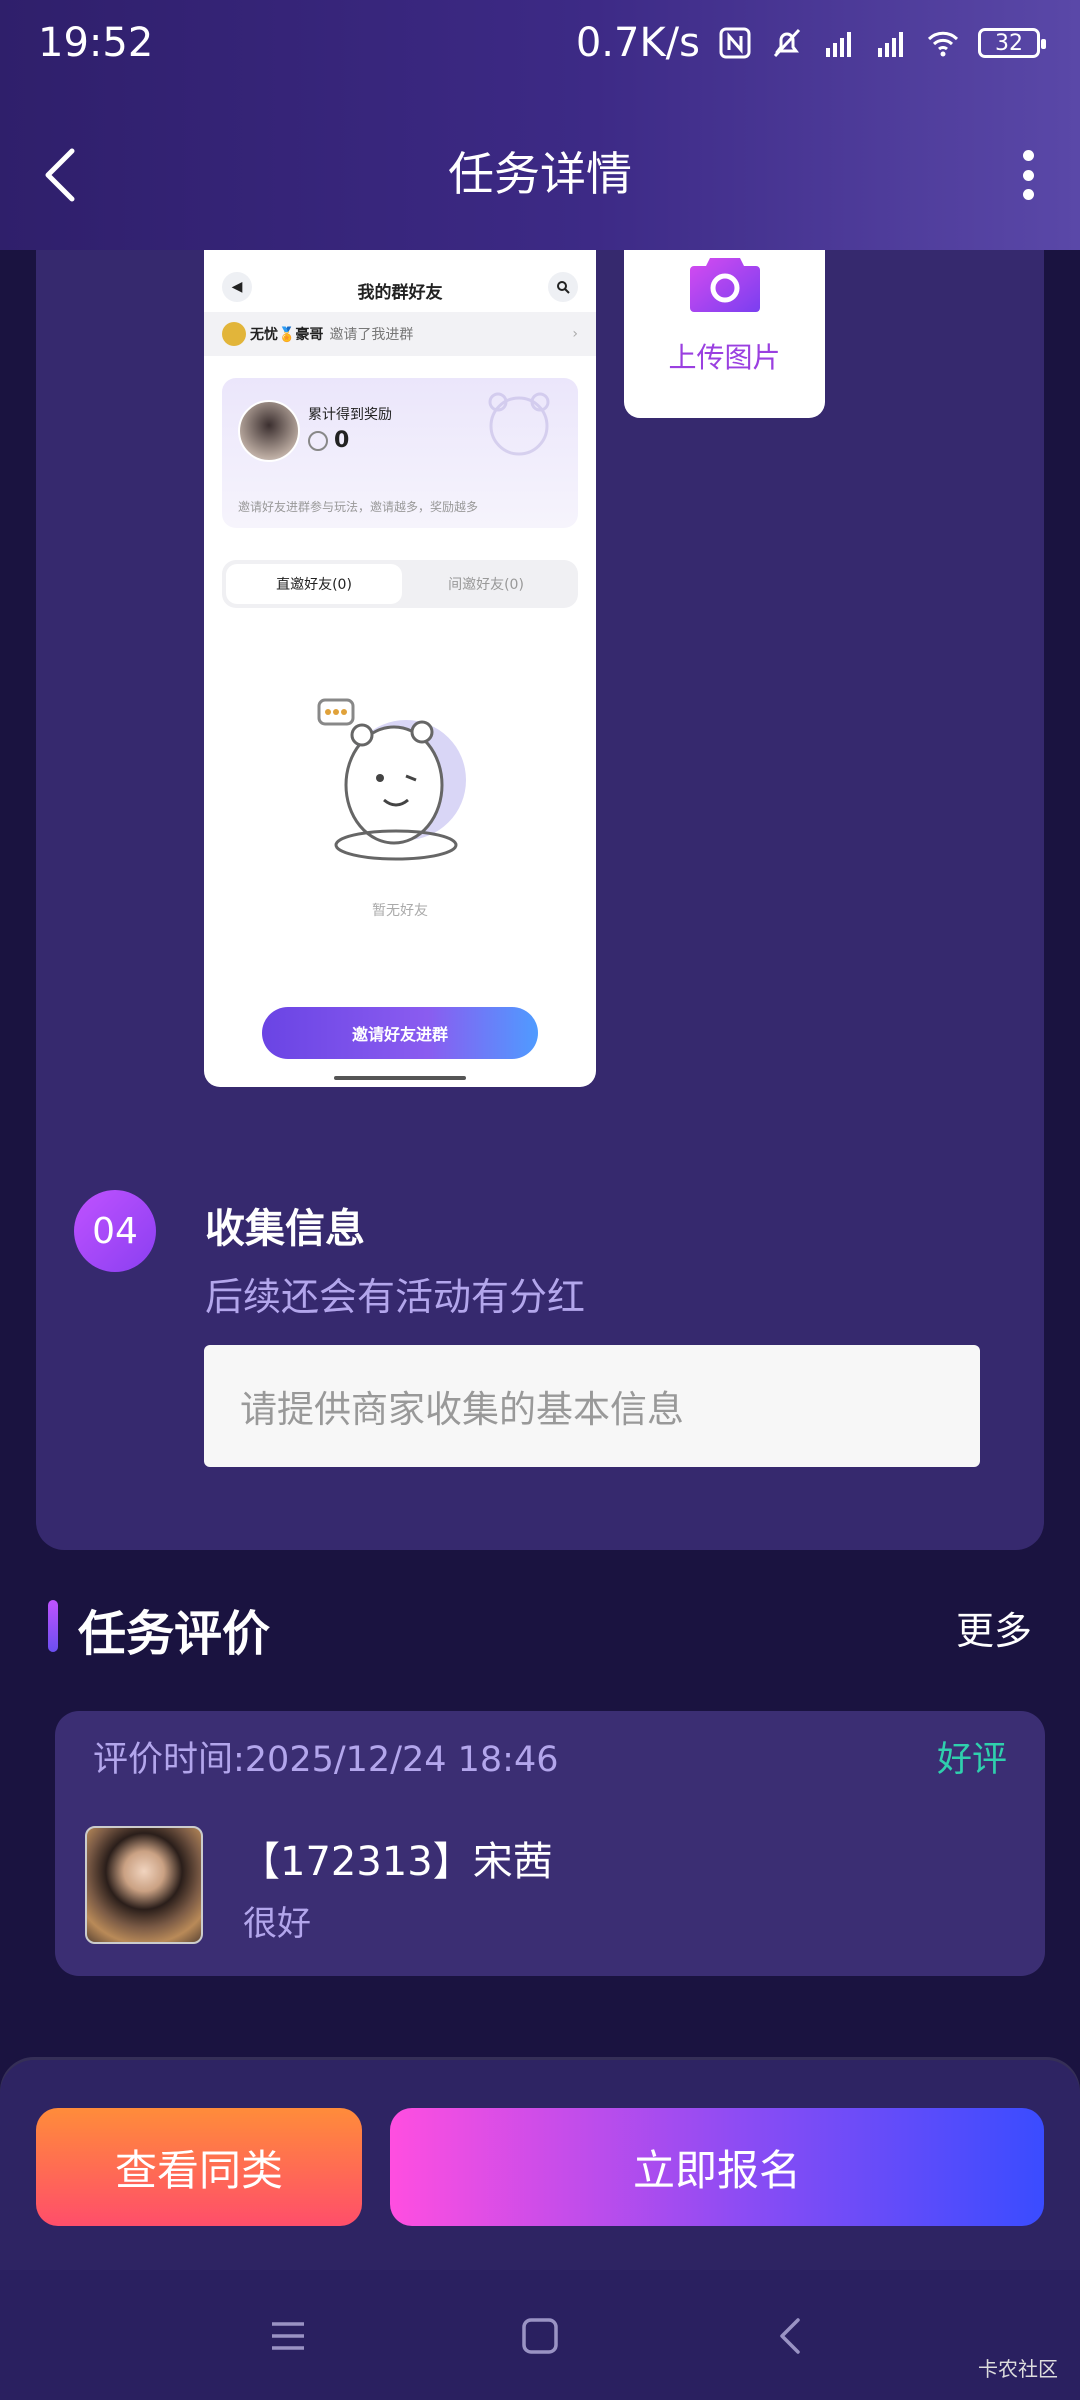 This screenshot has width=1080, height=2400. What do you see at coordinates (371, 335) in the screenshot?
I see `screenshot-notice-text: 邀请了我进群` at bounding box center [371, 335].